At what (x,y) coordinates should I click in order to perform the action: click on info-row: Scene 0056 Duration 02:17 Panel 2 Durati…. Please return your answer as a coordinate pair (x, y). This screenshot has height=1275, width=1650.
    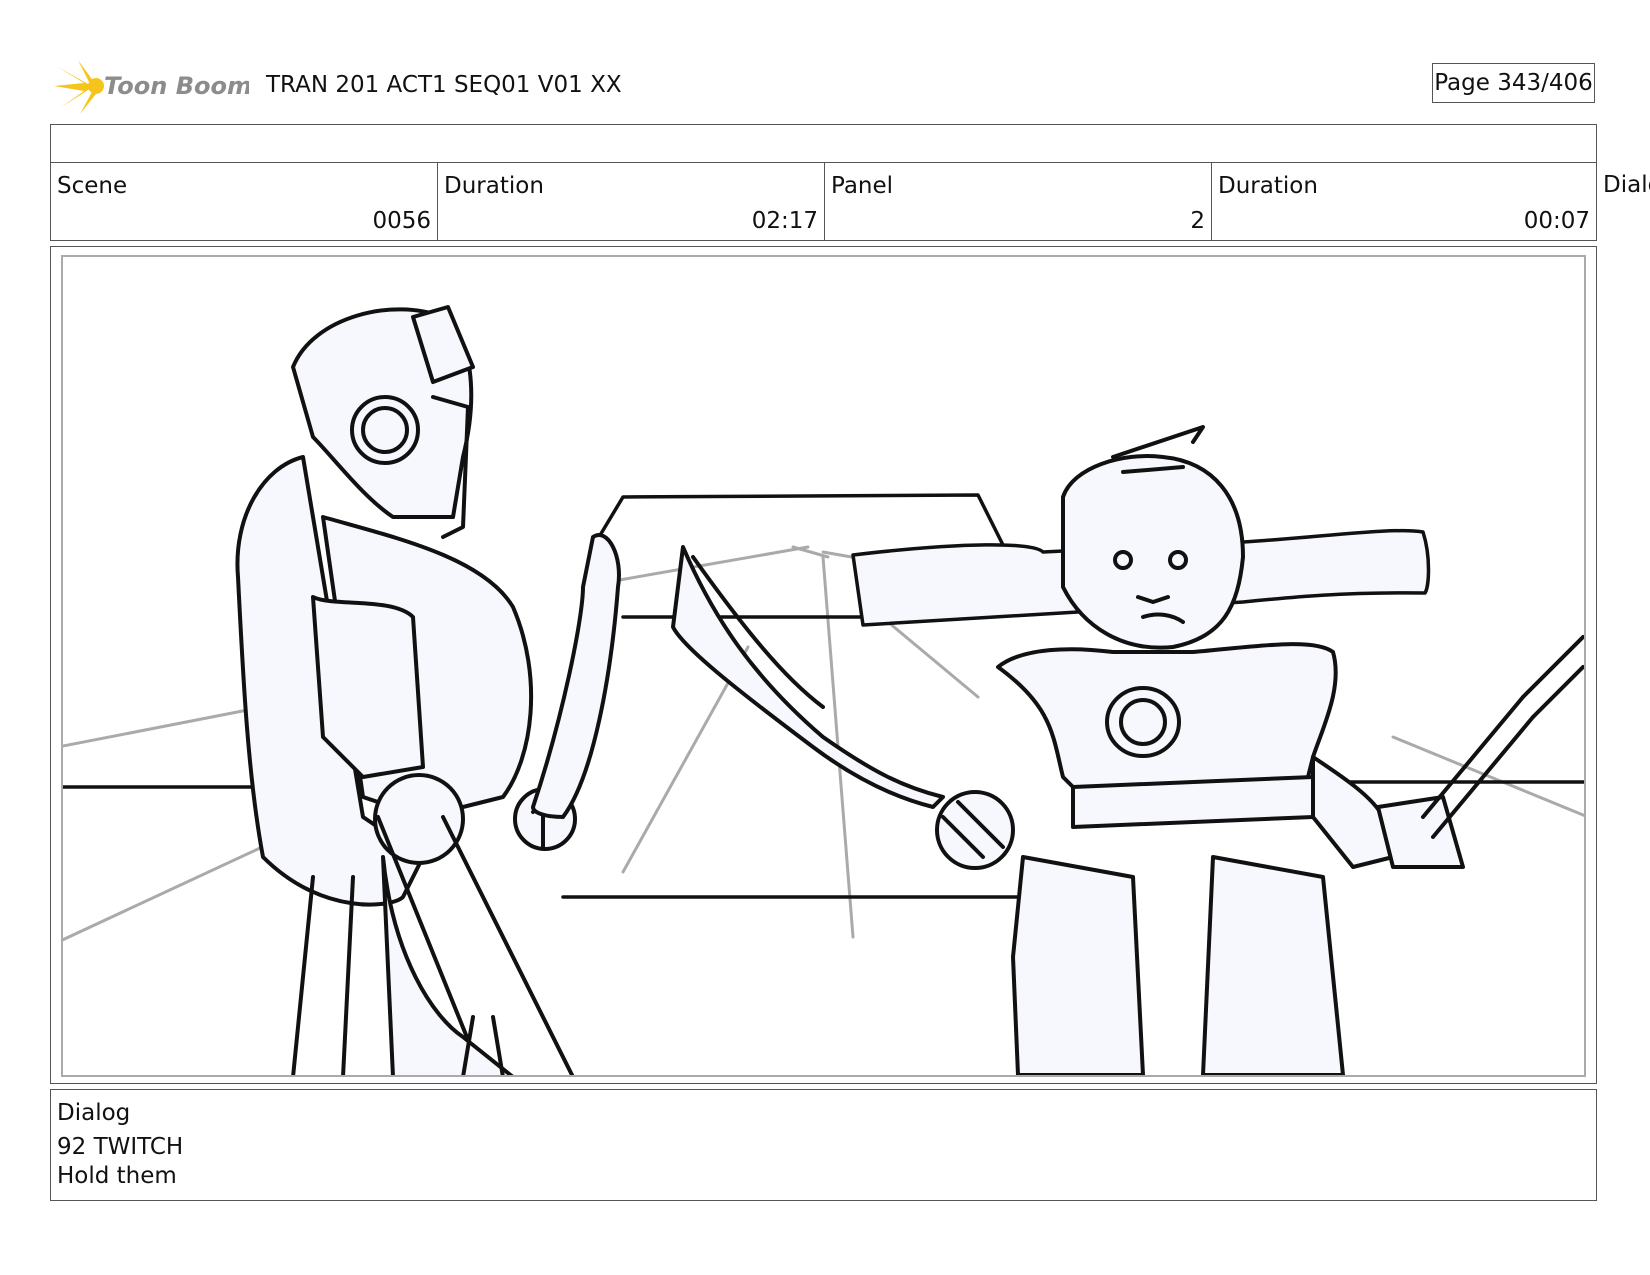
    Looking at the image, I should click on (823, 201).